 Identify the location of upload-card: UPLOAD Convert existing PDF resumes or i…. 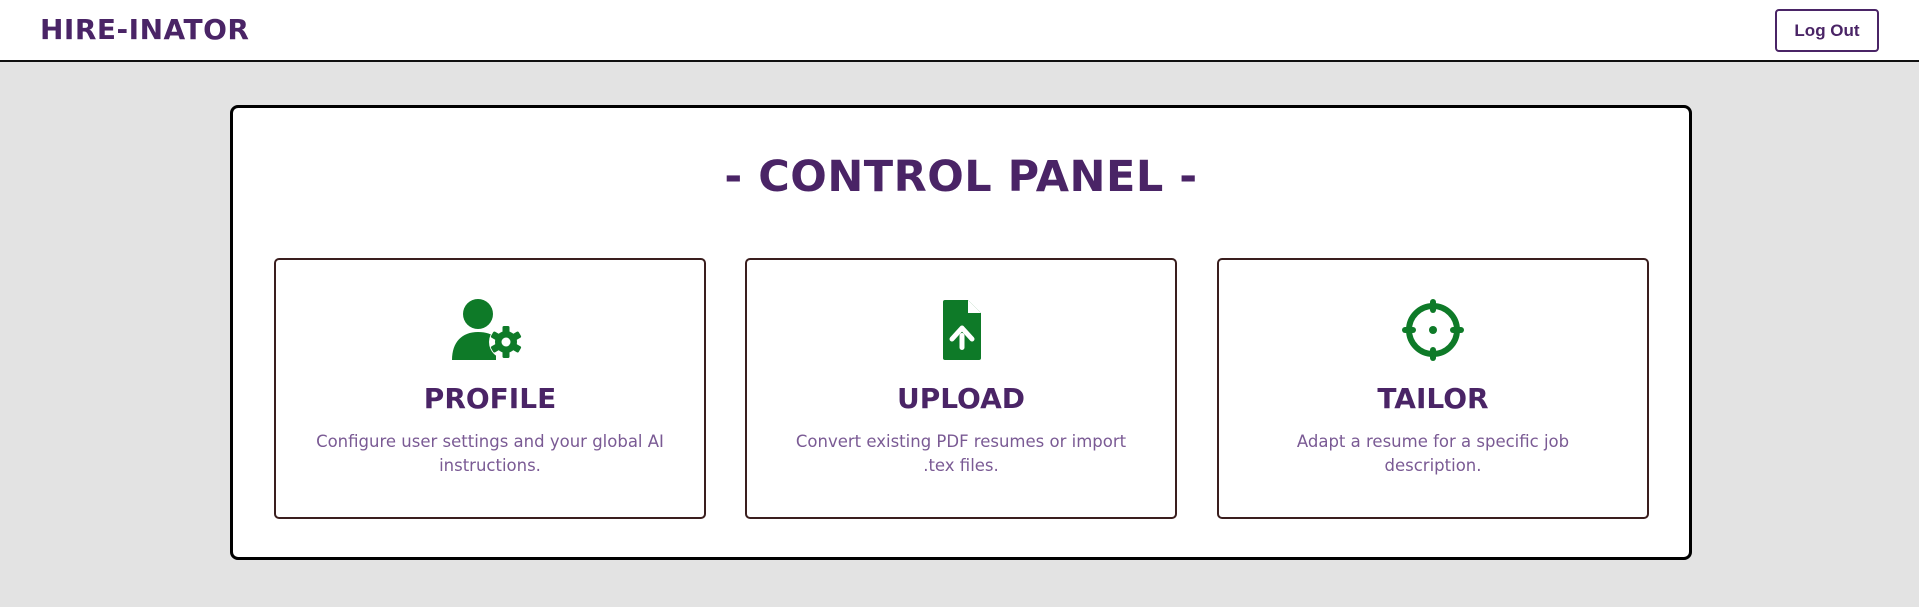
(961, 388).